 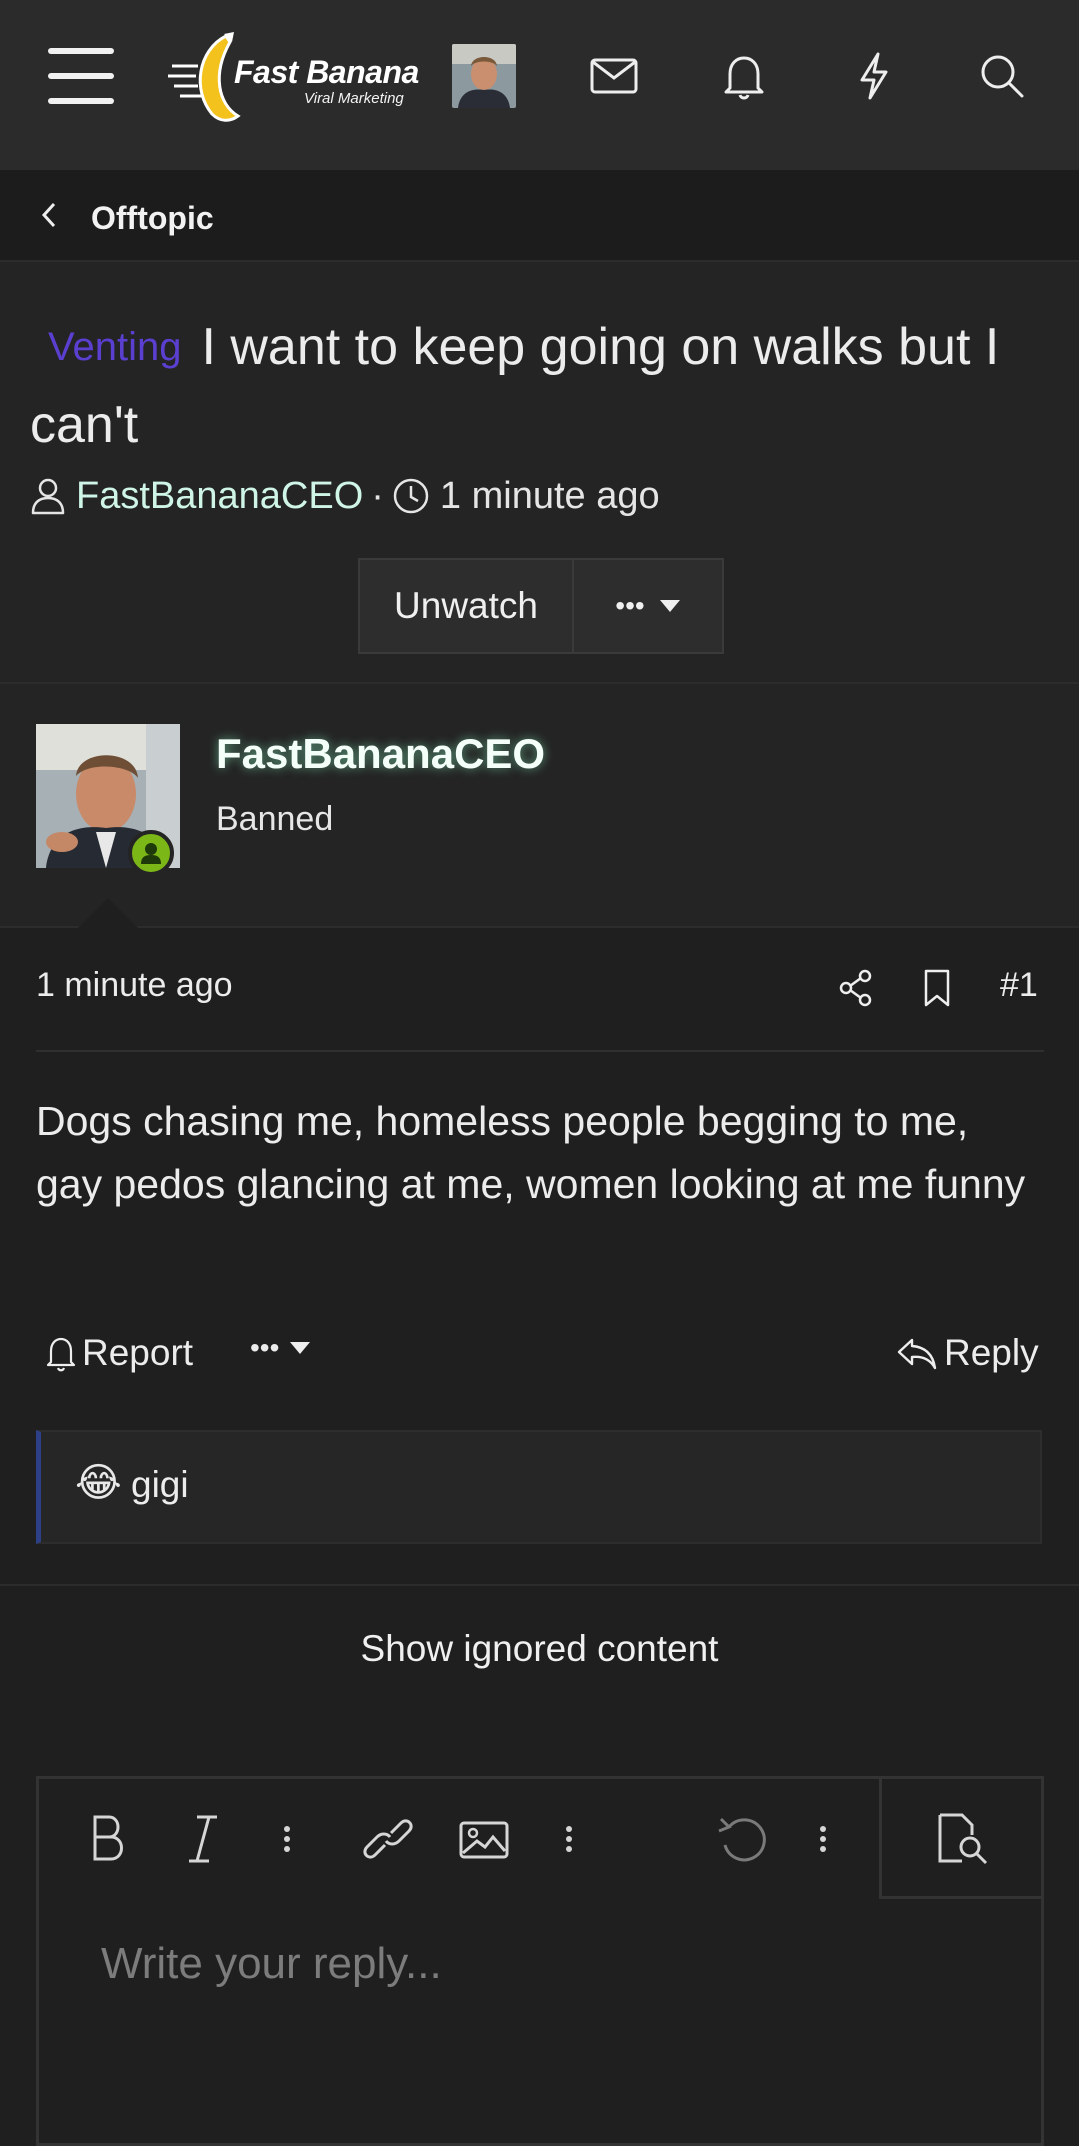 What do you see at coordinates (744, 76) in the screenshot?
I see `bell-icon` at bounding box center [744, 76].